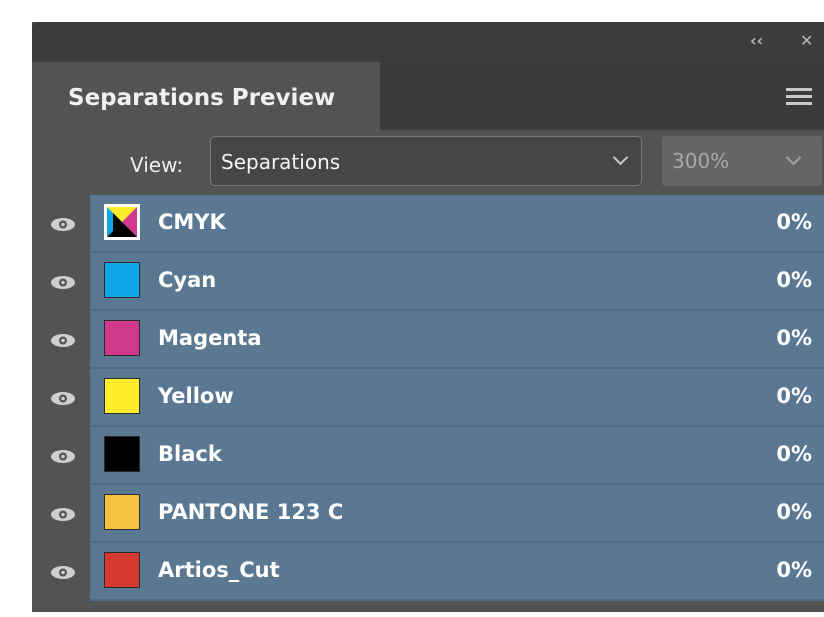 The height and width of the screenshot is (617, 824). What do you see at coordinates (756, 41) in the screenshot?
I see `collapse-icon: ‹‹` at bounding box center [756, 41].